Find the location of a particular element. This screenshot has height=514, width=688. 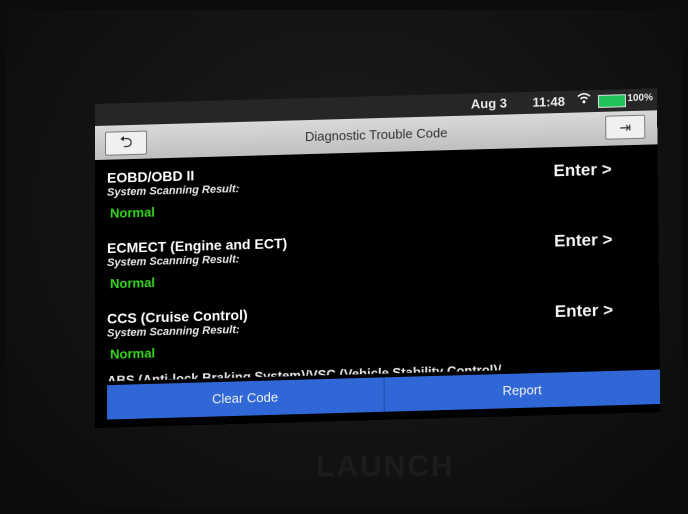

battery-percent: 100% is located at coordinates (640, 98).